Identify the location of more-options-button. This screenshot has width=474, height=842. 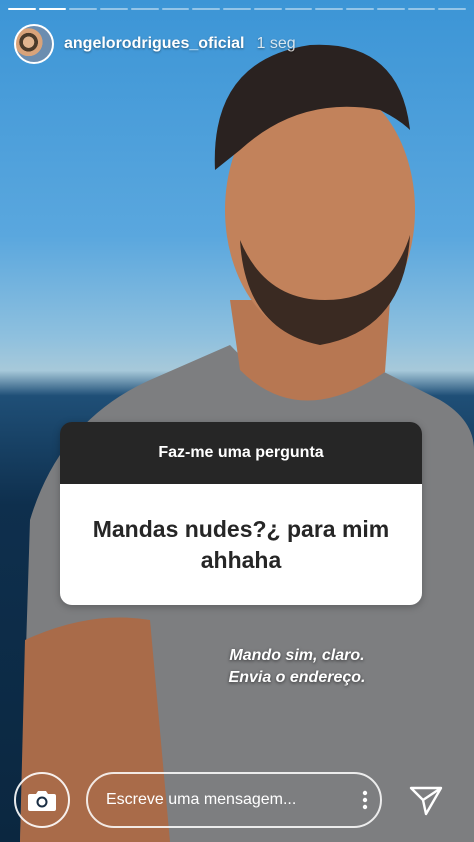
(365, 800).